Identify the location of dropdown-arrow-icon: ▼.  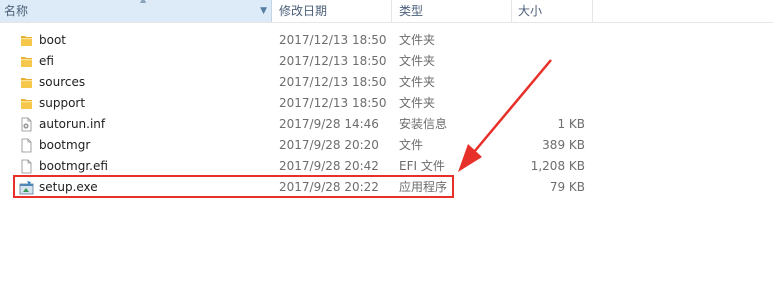
(263, 11).